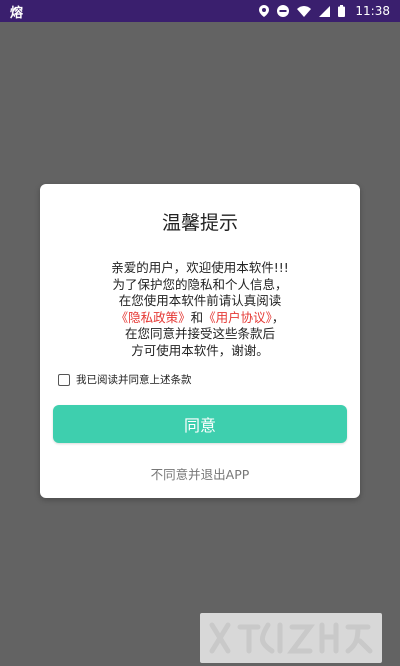 Image resolution: width=400 pixels, height=666 pixels. What do you see at coordinates (283, 11) in the screenshot?
I see `do-not-disturb-icon` at bounding box center [283, 11].